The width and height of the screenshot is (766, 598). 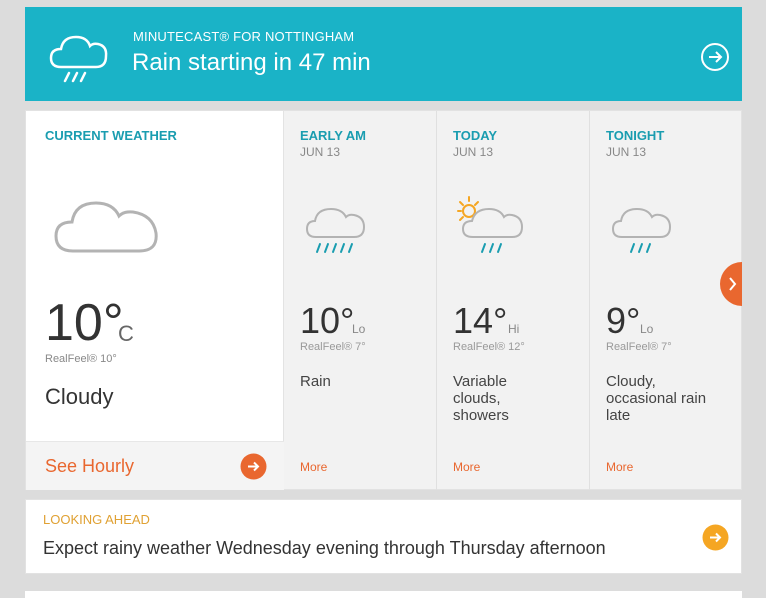 I want to click on forecast-hilo: Hi, so click(x=514, y=329).